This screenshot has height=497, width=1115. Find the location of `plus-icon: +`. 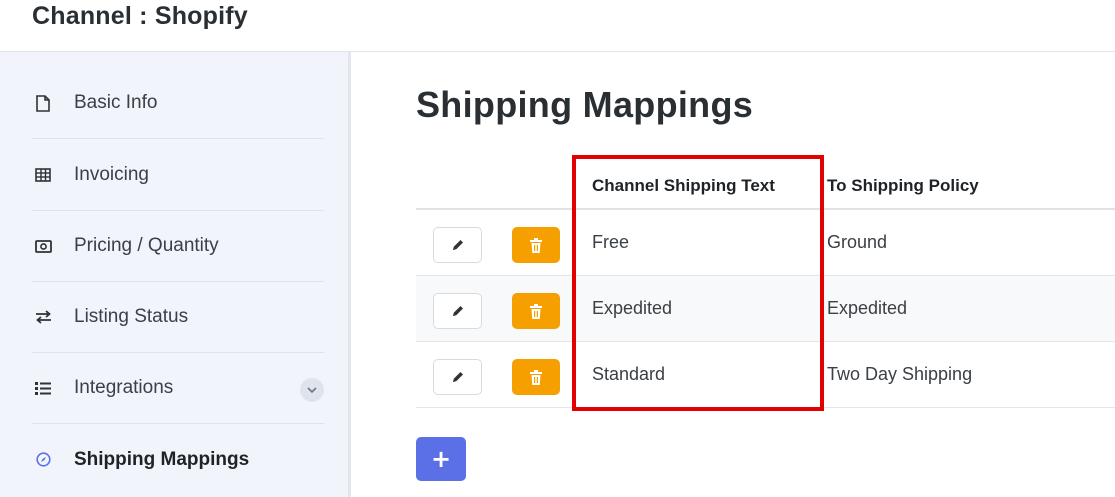

plus-icon: + is located at coordinates (441, 459).